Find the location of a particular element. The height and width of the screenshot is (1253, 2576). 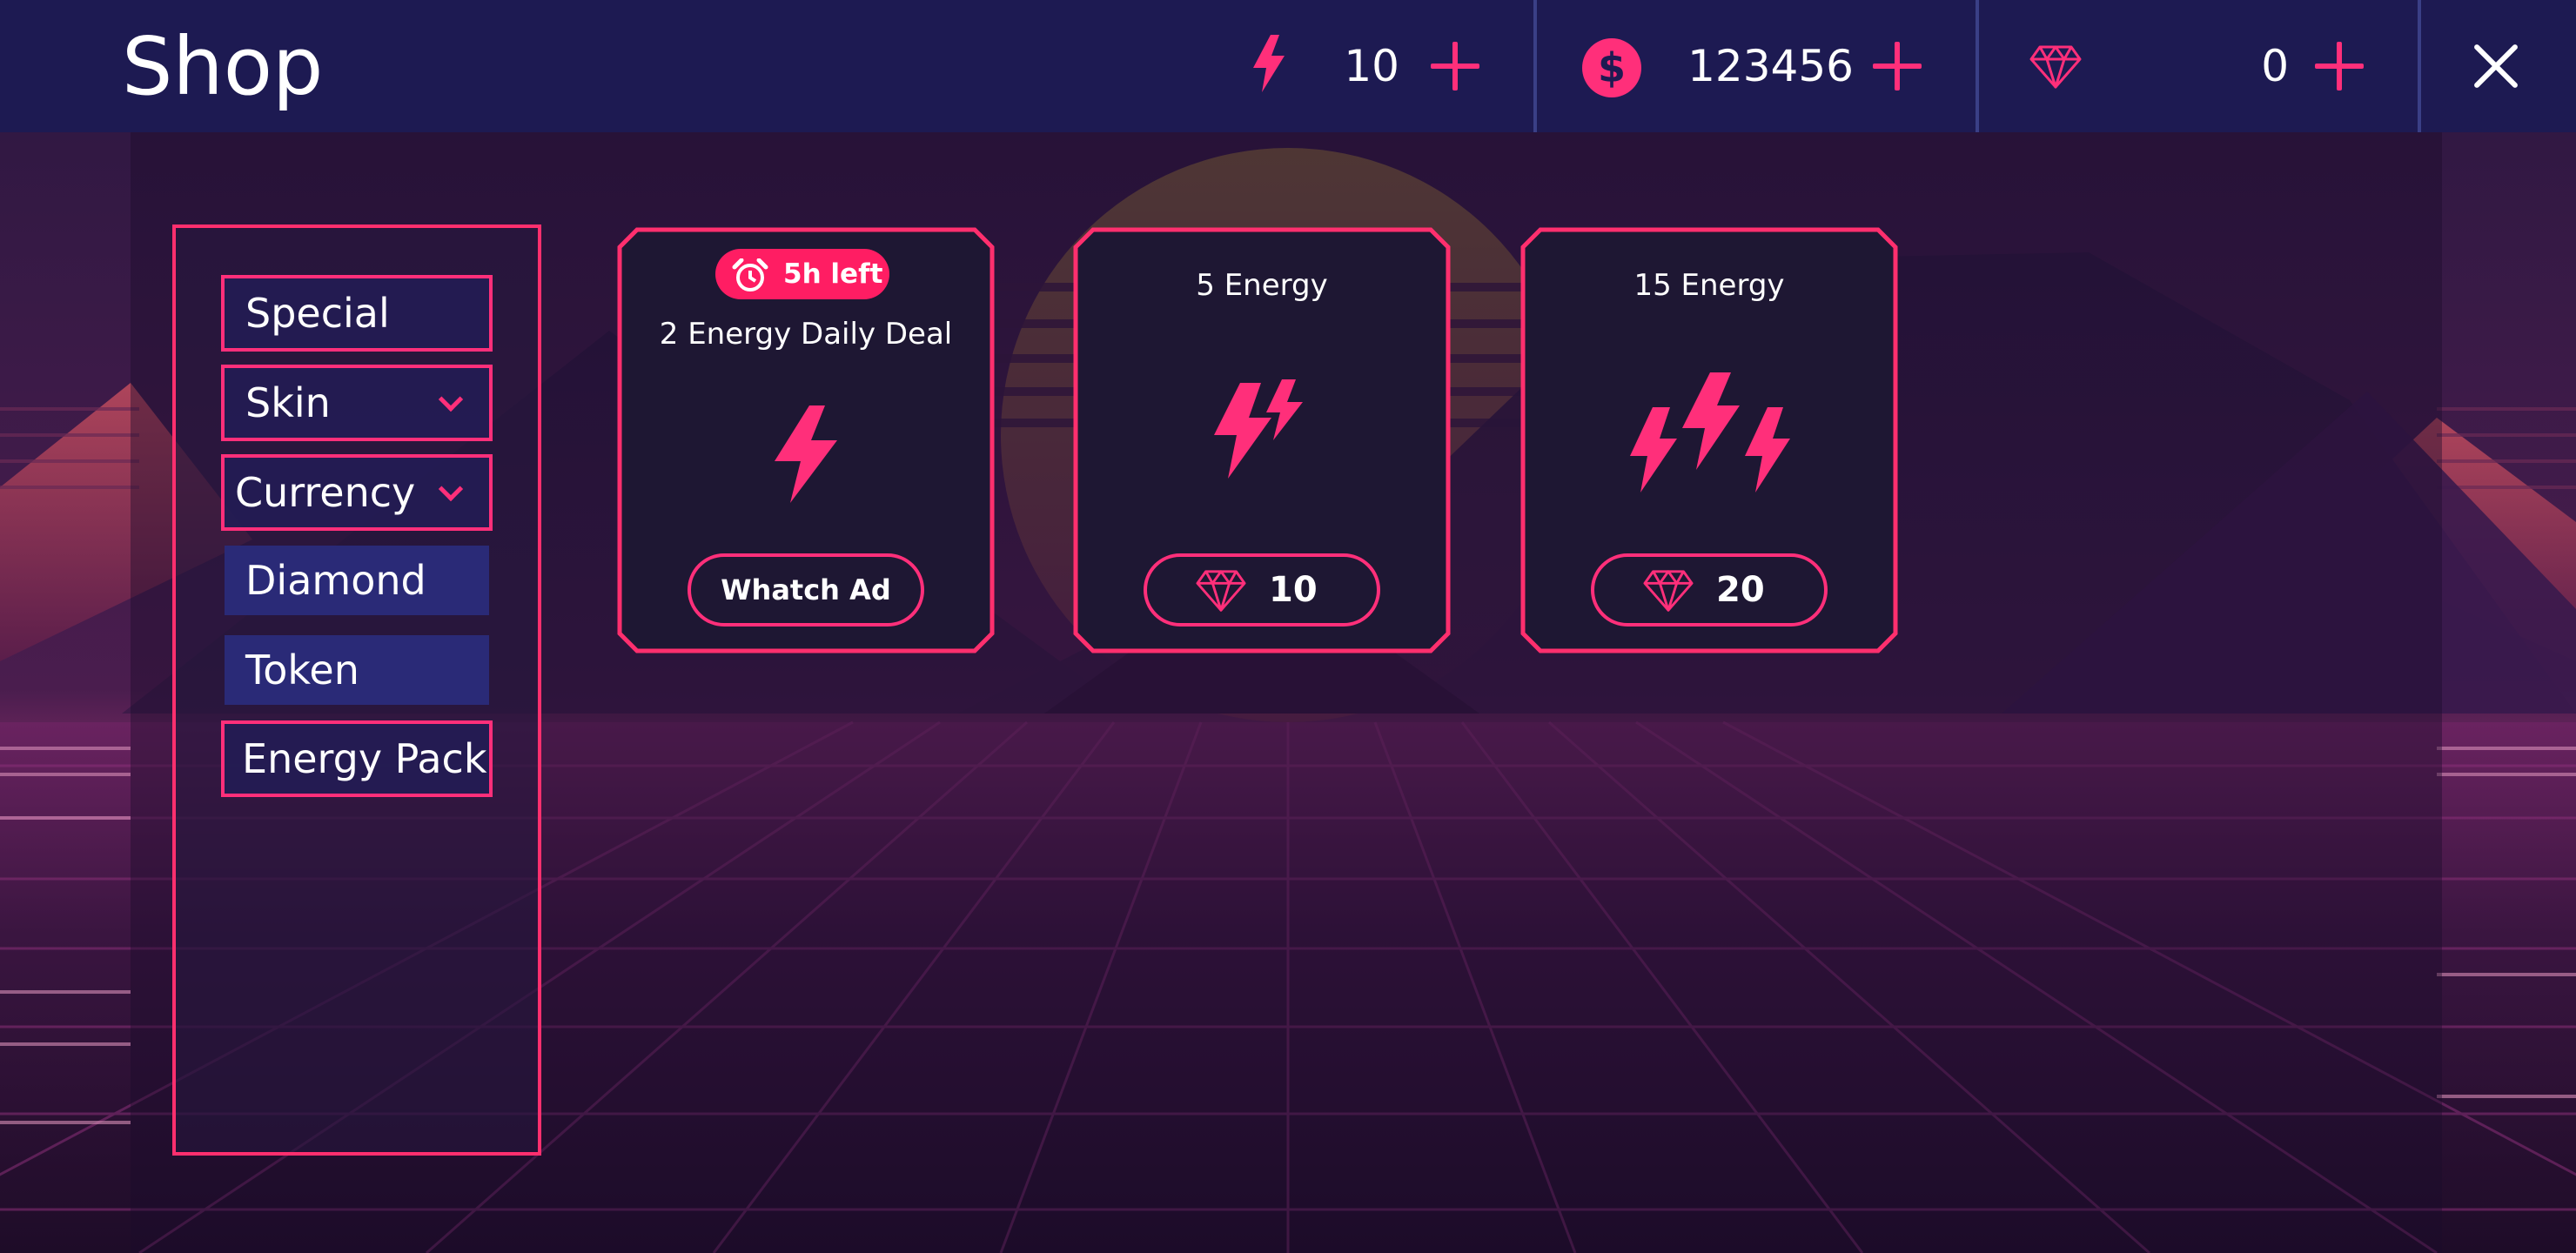

sidebar-item-currency: Currency is located at coordinates (357, 492).